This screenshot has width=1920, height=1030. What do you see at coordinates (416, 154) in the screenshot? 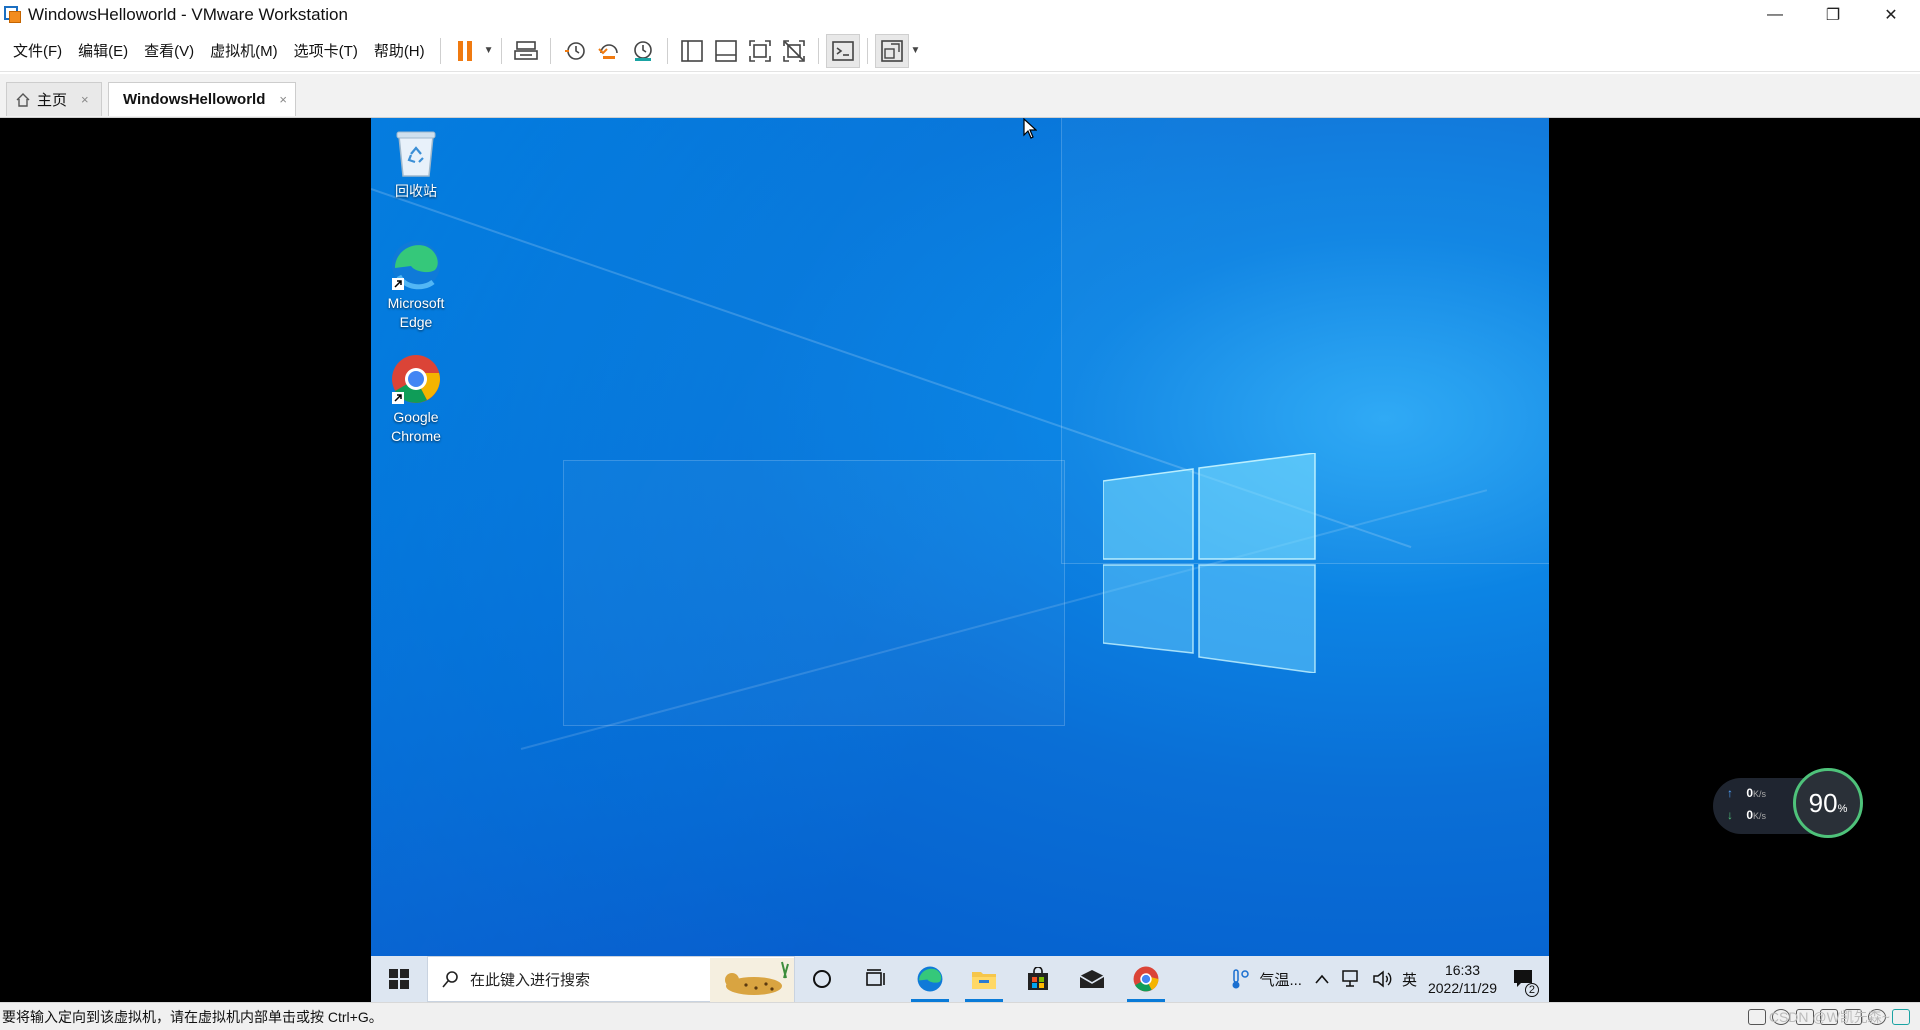
I see `recycle-bin-icon` at bounding box center [416, 154].